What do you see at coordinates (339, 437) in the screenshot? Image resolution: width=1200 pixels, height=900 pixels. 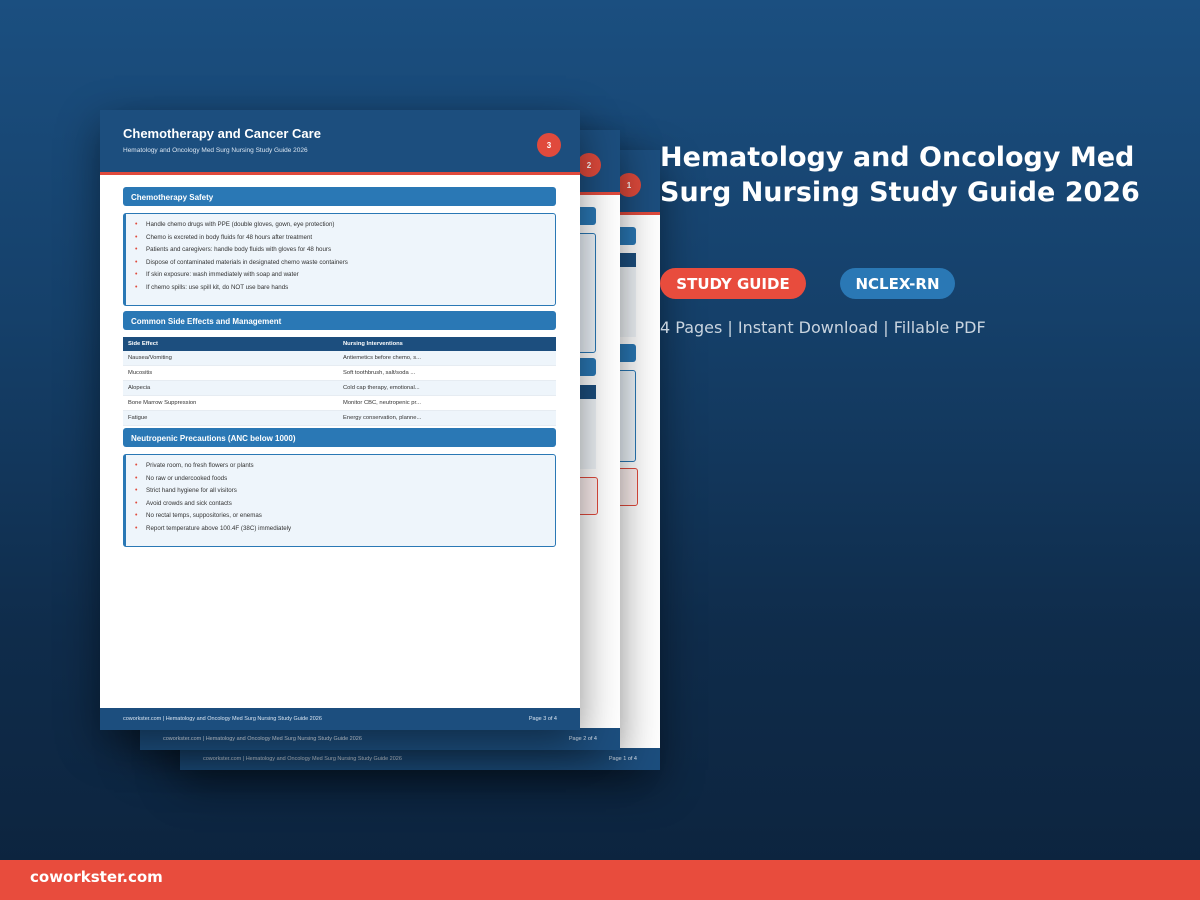 I see `section-heading-neutropenic: Neutropenic Precautions (ANC below 1000)` at bounding box center [339, 437].